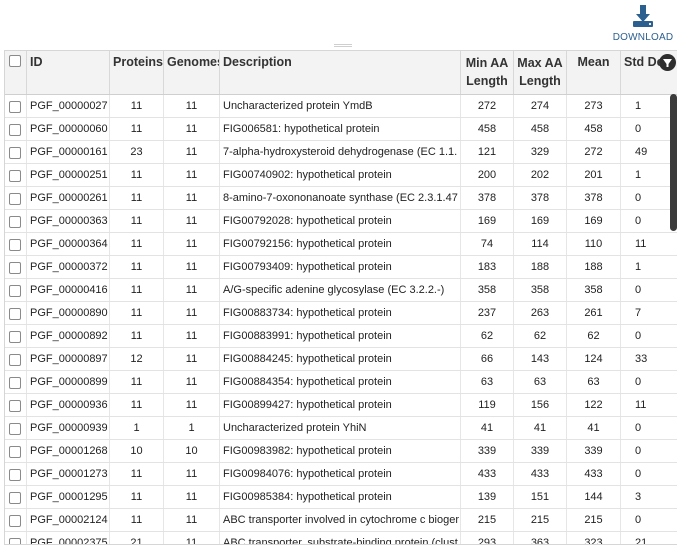 Image resolution: width=677 pixels, height=545 pixels. I want to click on cell-mean: 433, so click(594, 474).